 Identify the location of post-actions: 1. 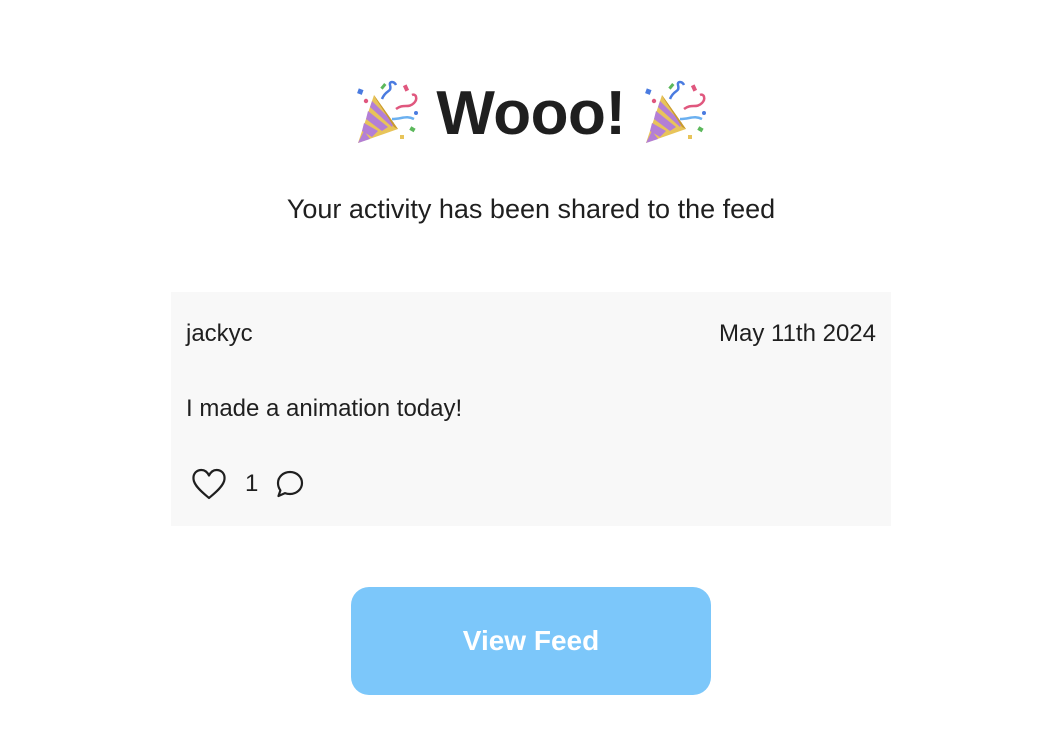
(248, 484).